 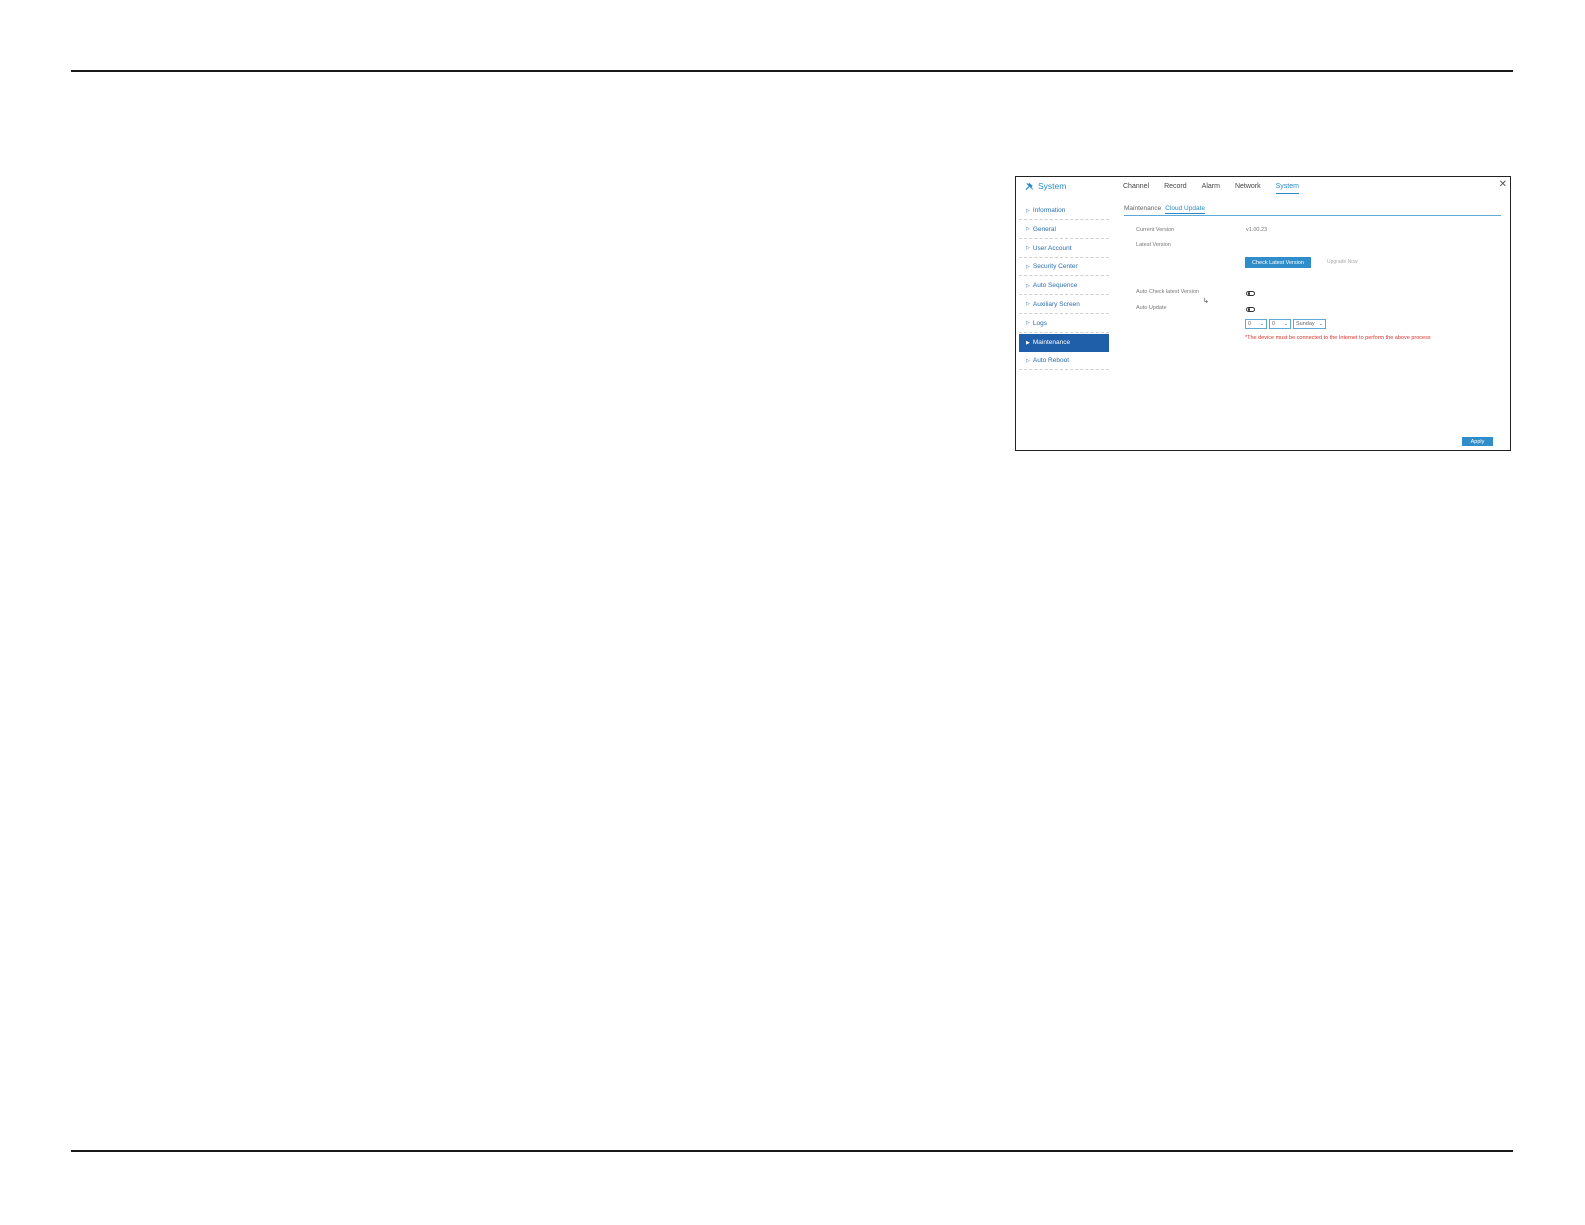 What do you see at coordinates (1250, 293) in the screenshot?
I see `auto-check-toggle` at bounding box center [1250, 293].